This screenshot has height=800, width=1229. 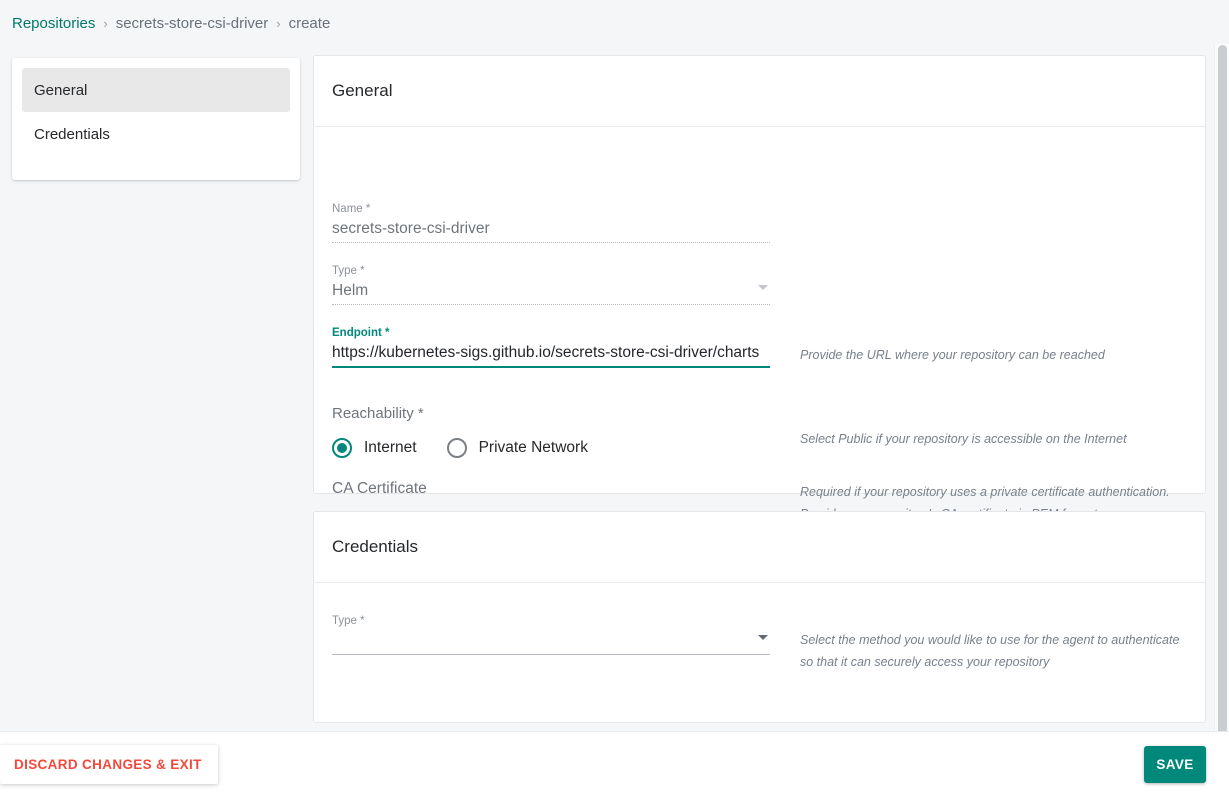 What do you see at coordinates (411, 228) in the screenshot?
I see `name-input: secrets-store-csi-driver` at bounding box center [411, 228].